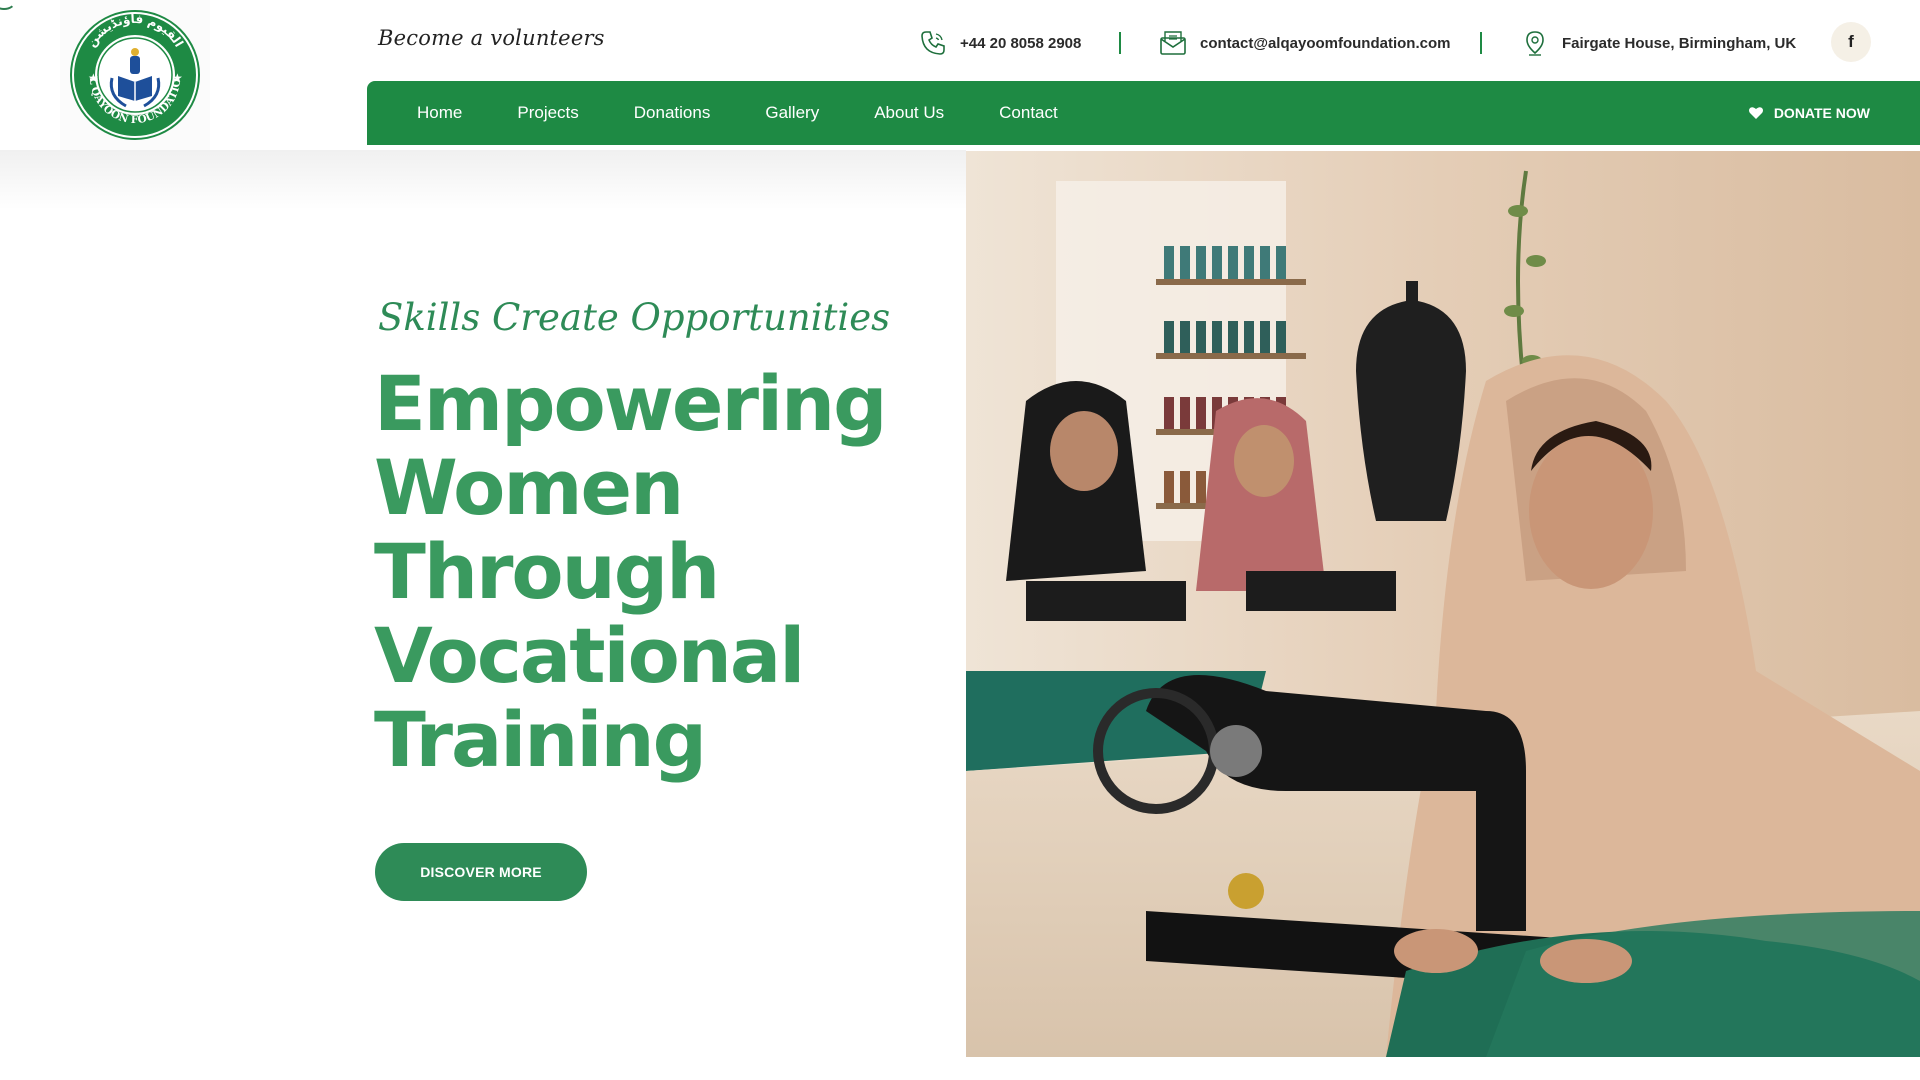 Image resolution: width=1920 pixels, height=1080 pixels. What do you see at coordinates (8, 5) in the screenshot?
I see `corner-ring-decoration` at bounding box center [8, 5].